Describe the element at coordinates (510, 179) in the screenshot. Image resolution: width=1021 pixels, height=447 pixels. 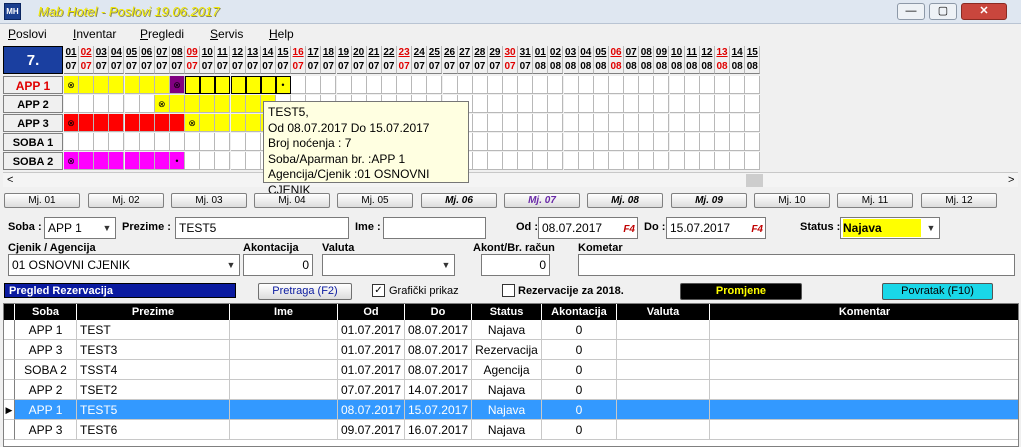
I see `calendar-scrollbar: < >` at that location.